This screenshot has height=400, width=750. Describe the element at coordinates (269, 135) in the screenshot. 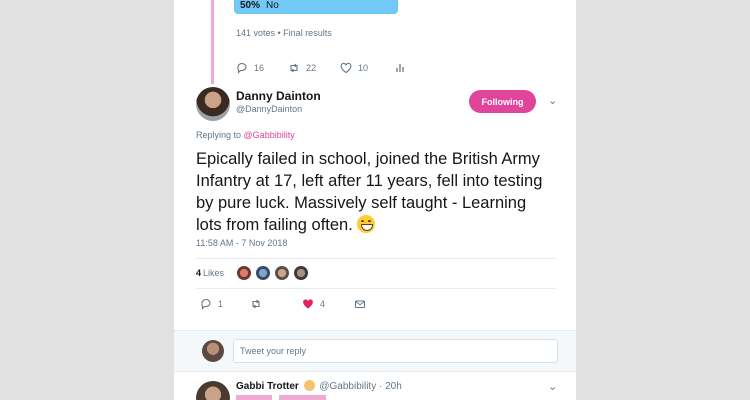

I see `mention-link: @Gabbibility` at that location.